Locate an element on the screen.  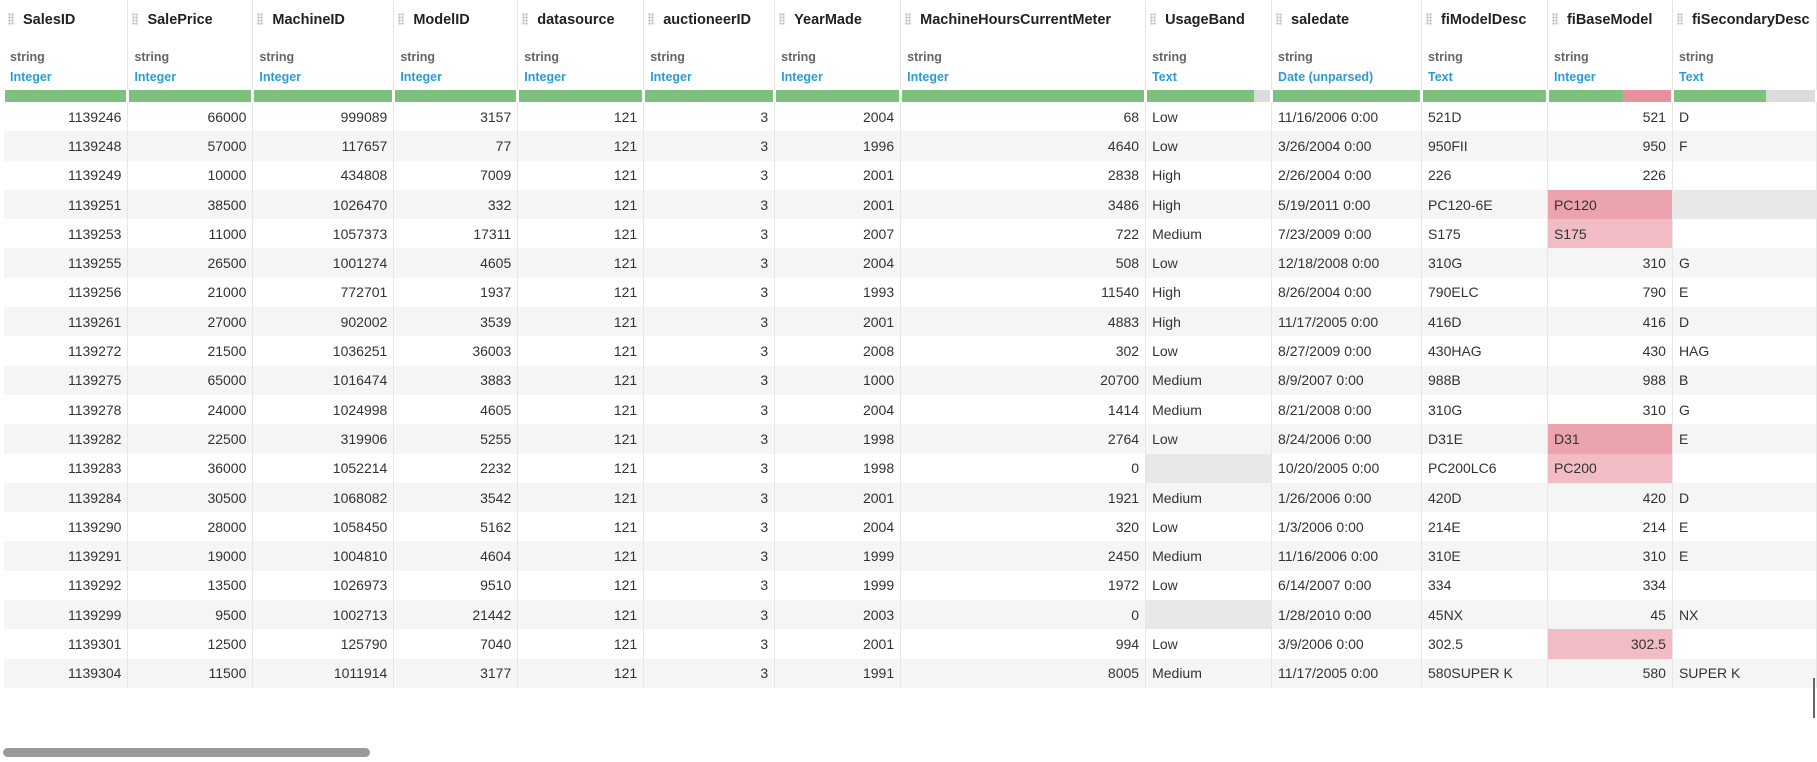
column-header: datasource is located at coordinates (581, 20).